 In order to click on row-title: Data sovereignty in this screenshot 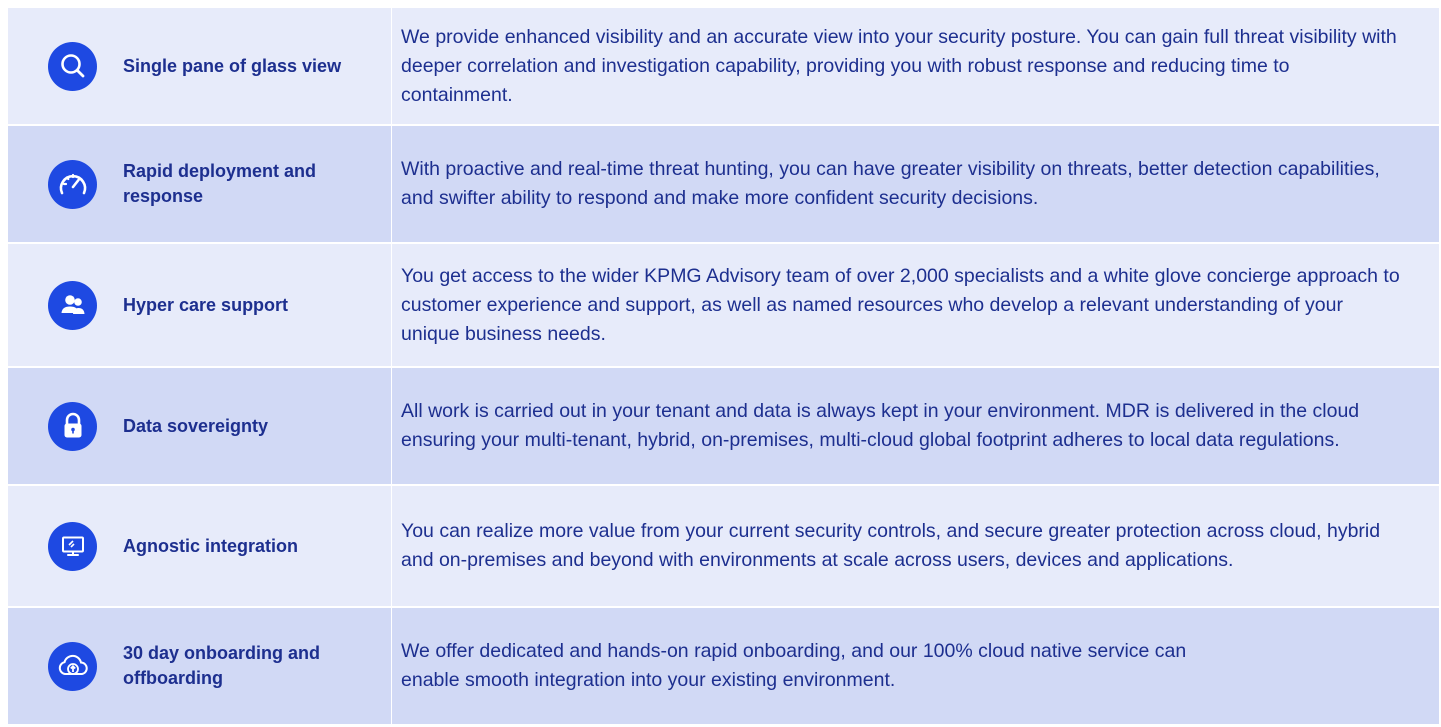, I will do `click(196, 425)`.